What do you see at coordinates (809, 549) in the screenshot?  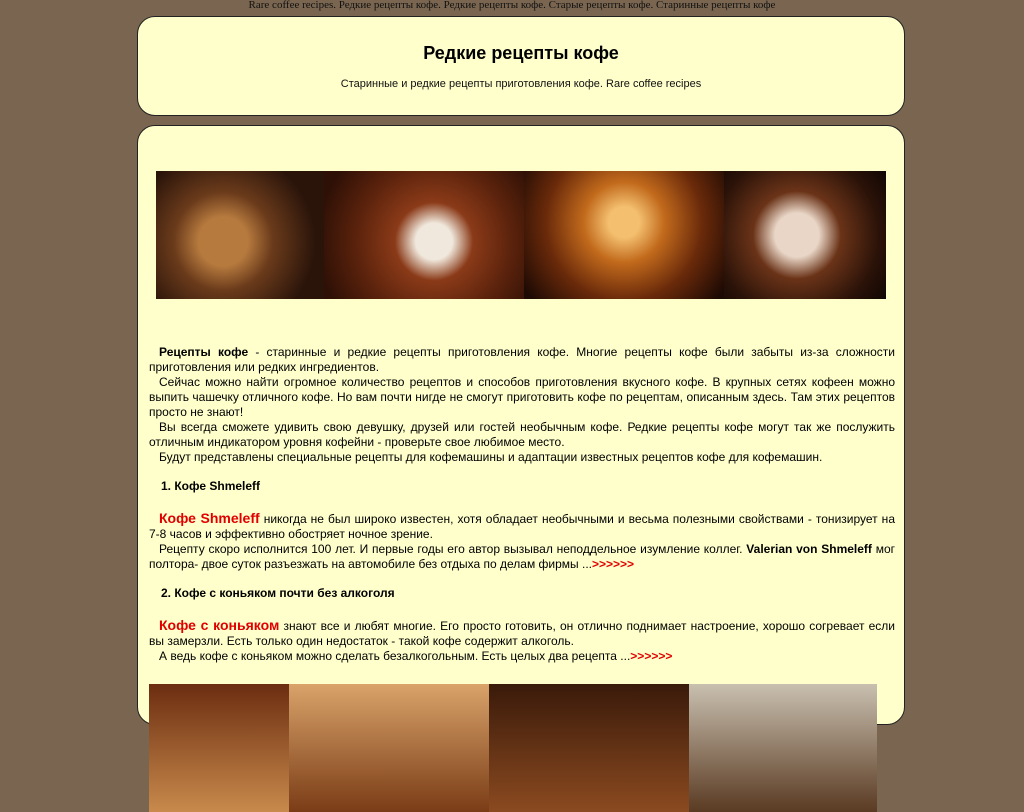 I see `author-name: Valerian von Shmeleff` at bounding box center [809, 549].